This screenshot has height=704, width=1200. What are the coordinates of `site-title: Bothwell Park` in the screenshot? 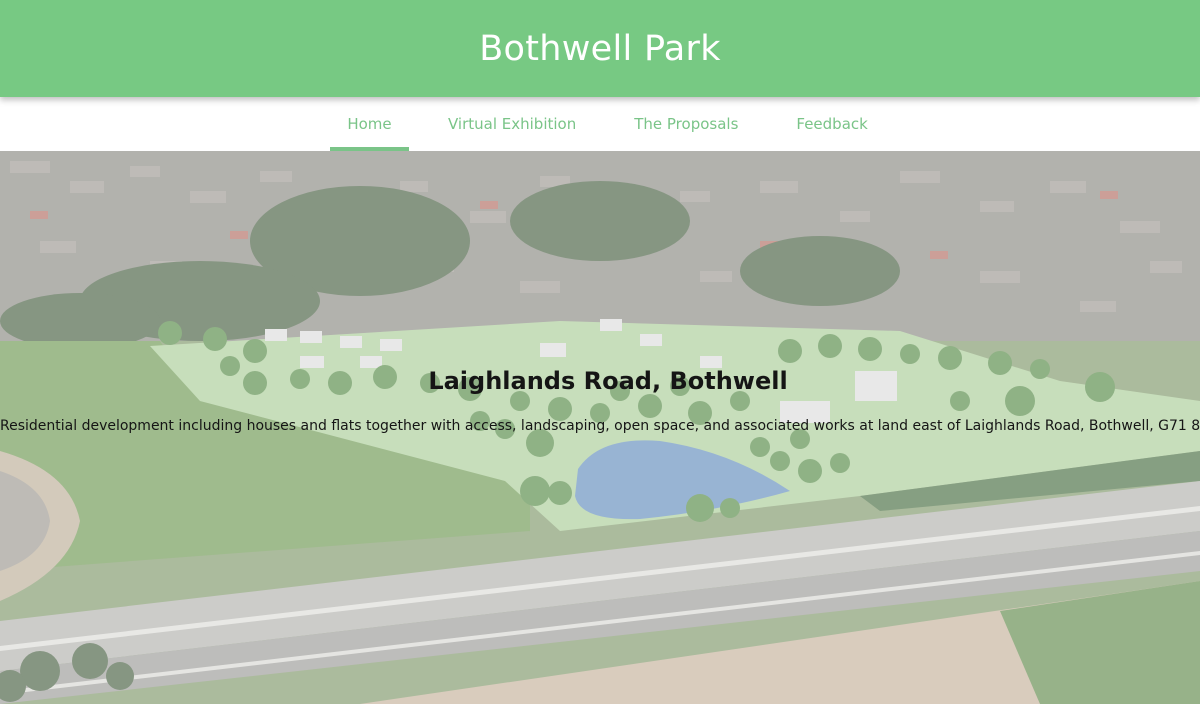 It's located at (600, 48).